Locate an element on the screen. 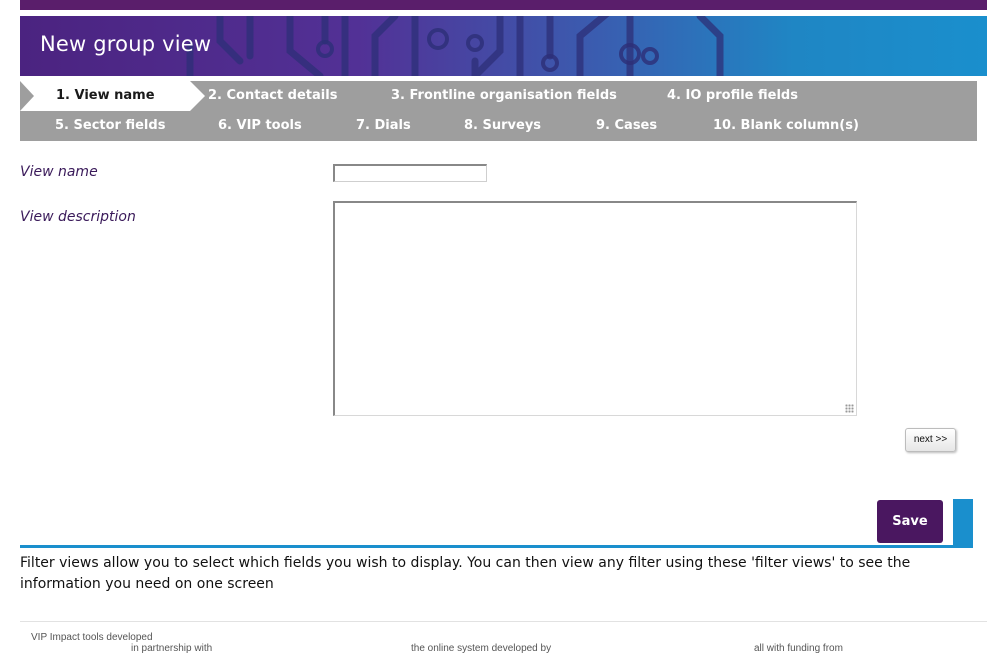 This screenshot has height=661, width=1007. wizard-step-contact-details: 2. Contact details is located at coordinates (272, 95).